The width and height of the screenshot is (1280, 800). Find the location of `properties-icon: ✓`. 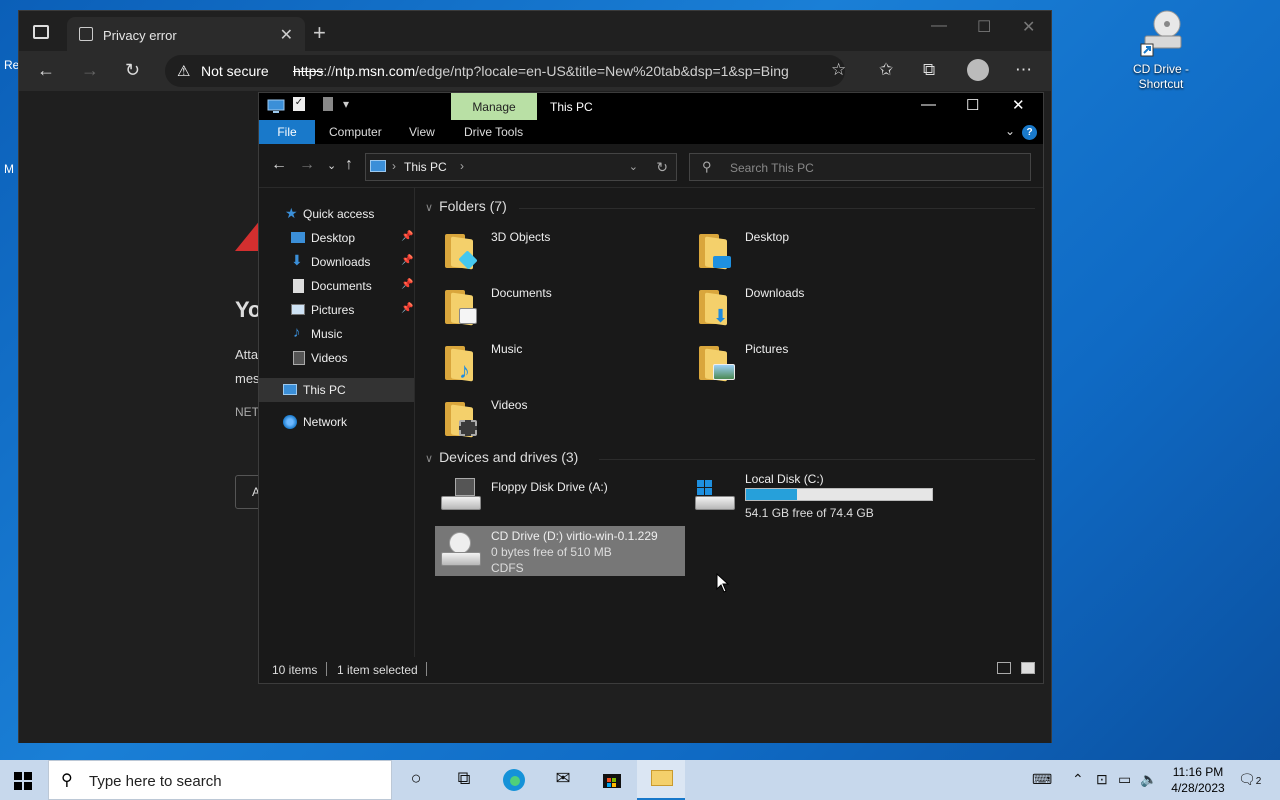

properties-icon: ✓ is located at coordinates (299, 104).